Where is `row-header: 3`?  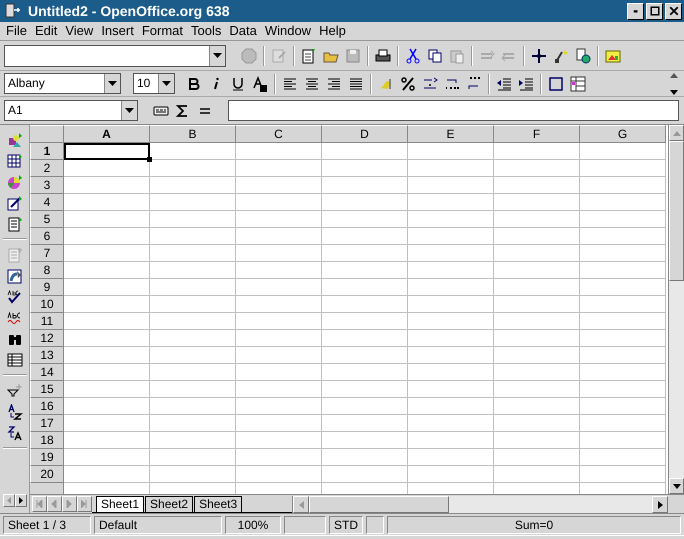 row-header: 3 is located at coordinates (47, 185).